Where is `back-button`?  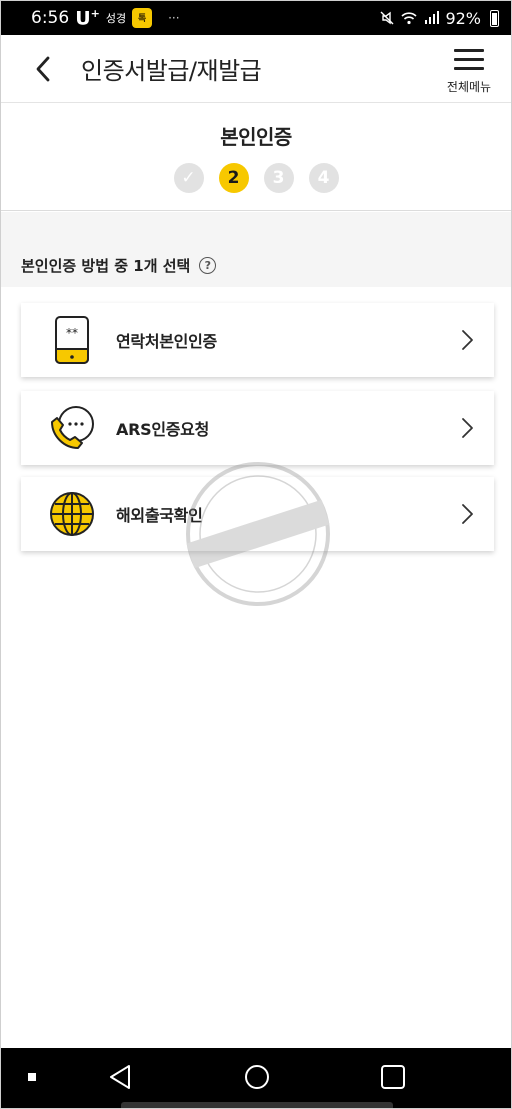 back-button is located at coordinates (43, 69).